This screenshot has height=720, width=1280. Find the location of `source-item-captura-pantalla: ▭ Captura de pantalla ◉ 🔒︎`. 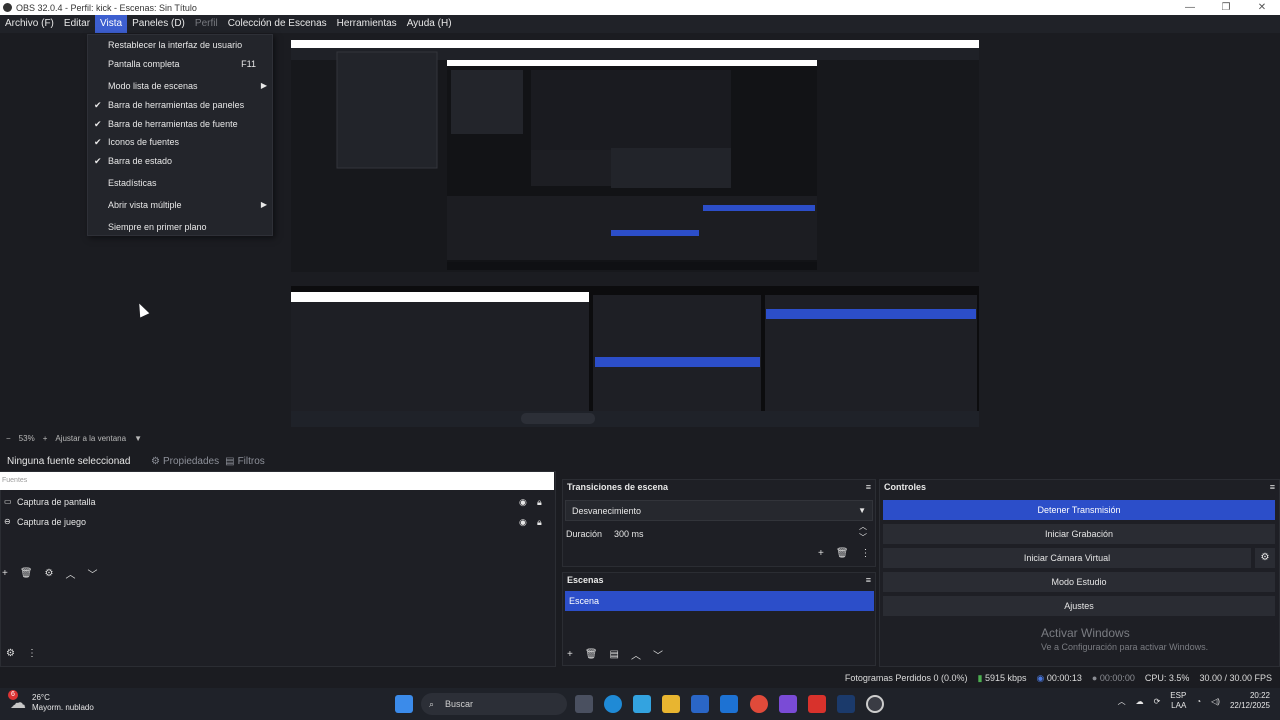

source-item-captura-pantalla: ▭ Captura de pantalla ◉ 🔒︎ is located at coordinates (277, 502).